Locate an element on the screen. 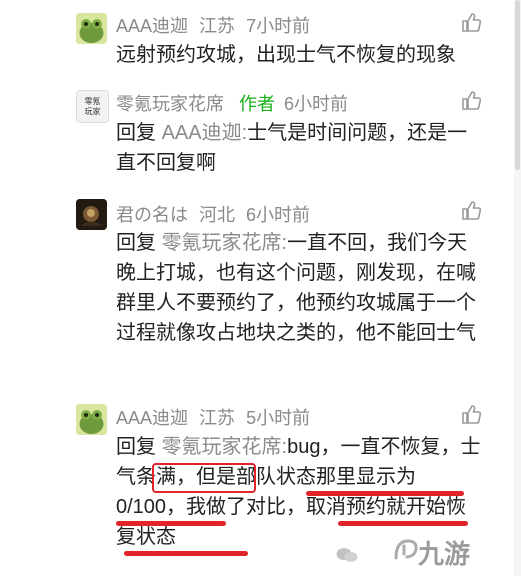 The image size is (521, 576). photo-avatar-icon is located at coordinates (91, 214).